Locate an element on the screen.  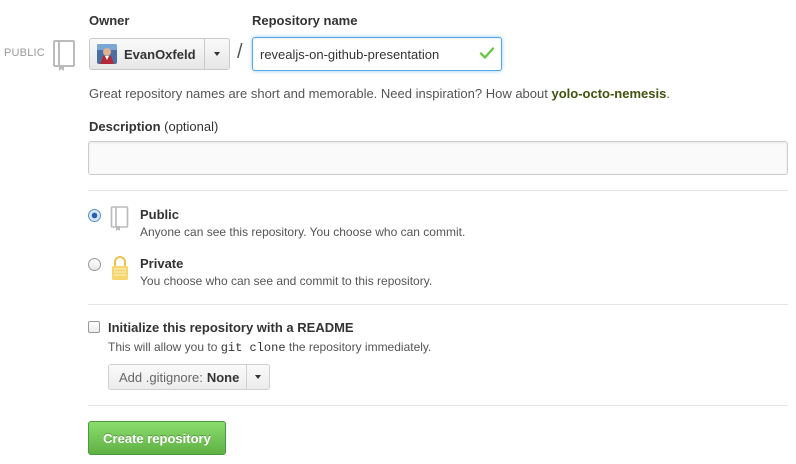
readme-checkbox is located at coordinates (94, 327).